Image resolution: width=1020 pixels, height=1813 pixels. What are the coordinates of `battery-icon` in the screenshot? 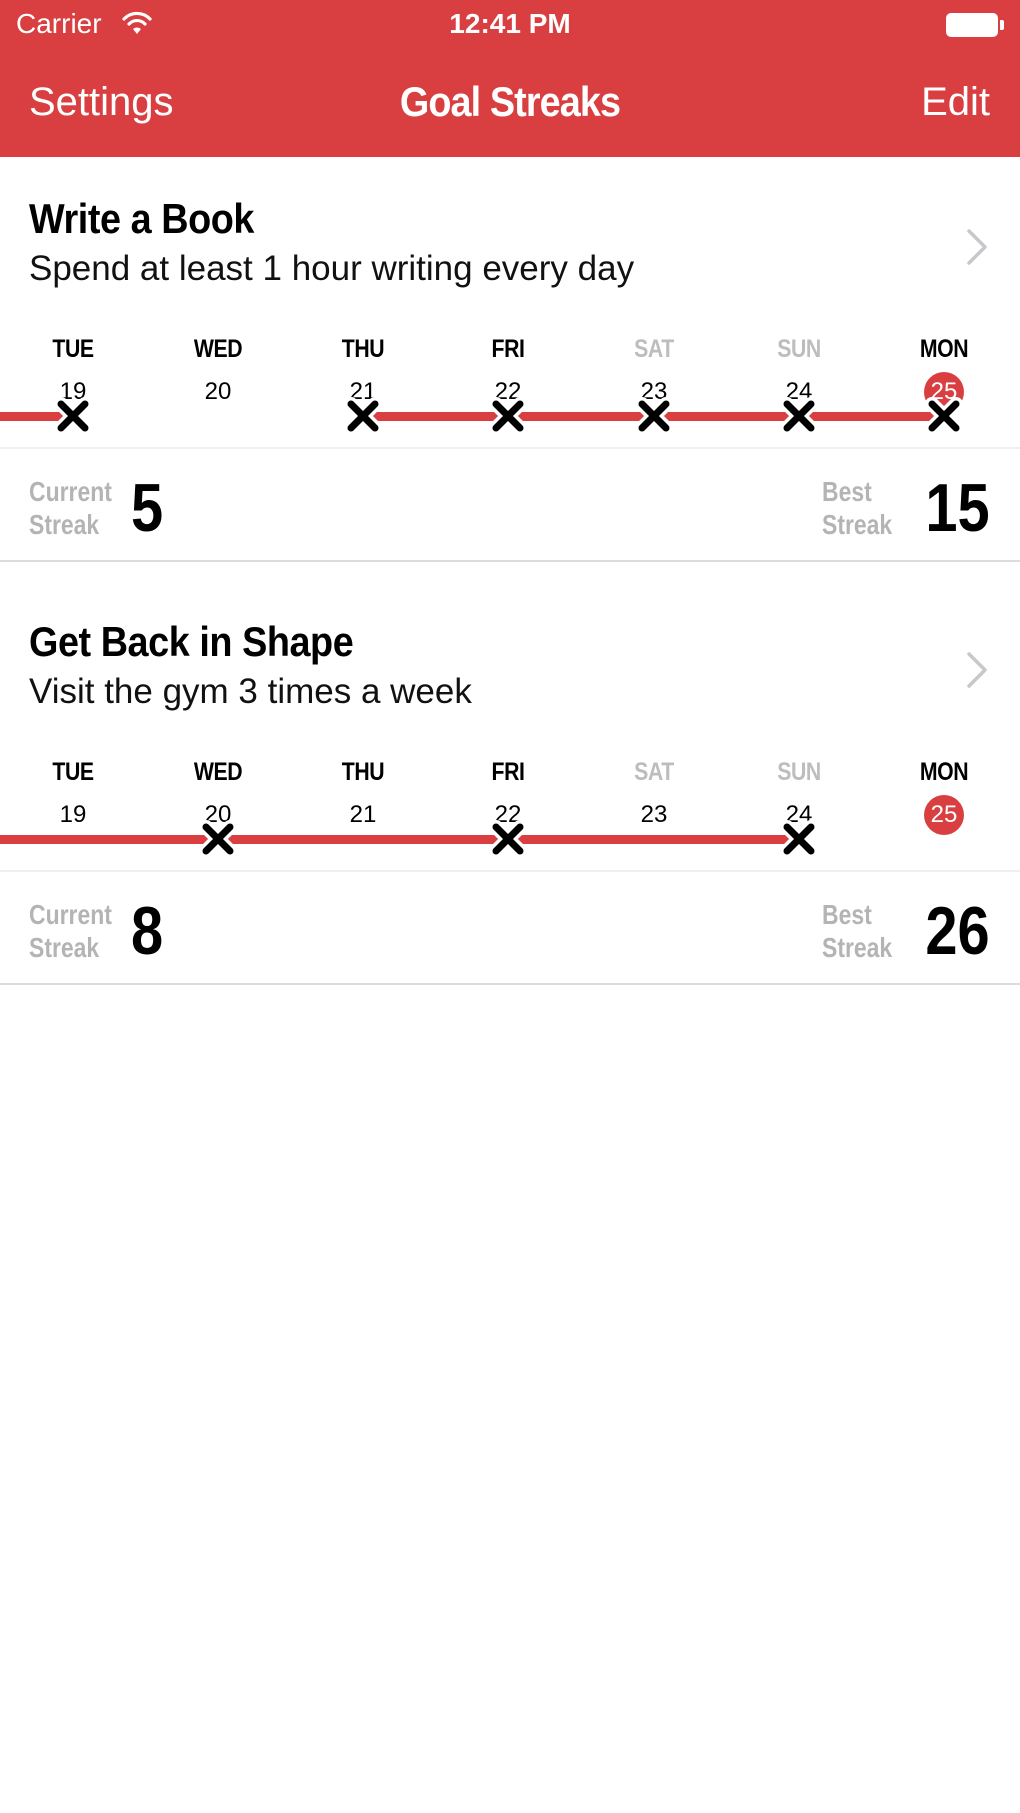 It's located at (972, 25).